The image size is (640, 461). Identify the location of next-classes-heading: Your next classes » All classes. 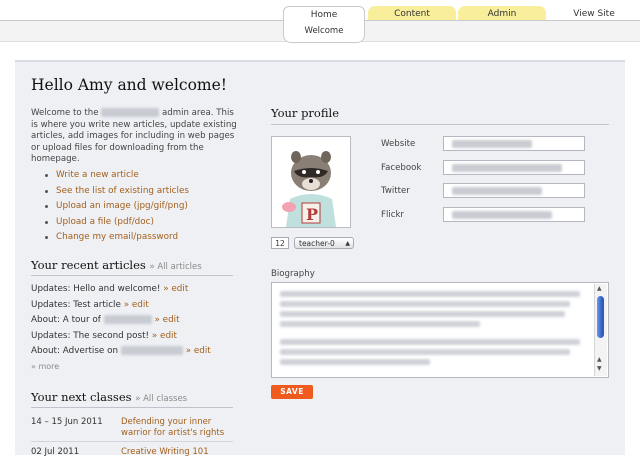
(109, 397).